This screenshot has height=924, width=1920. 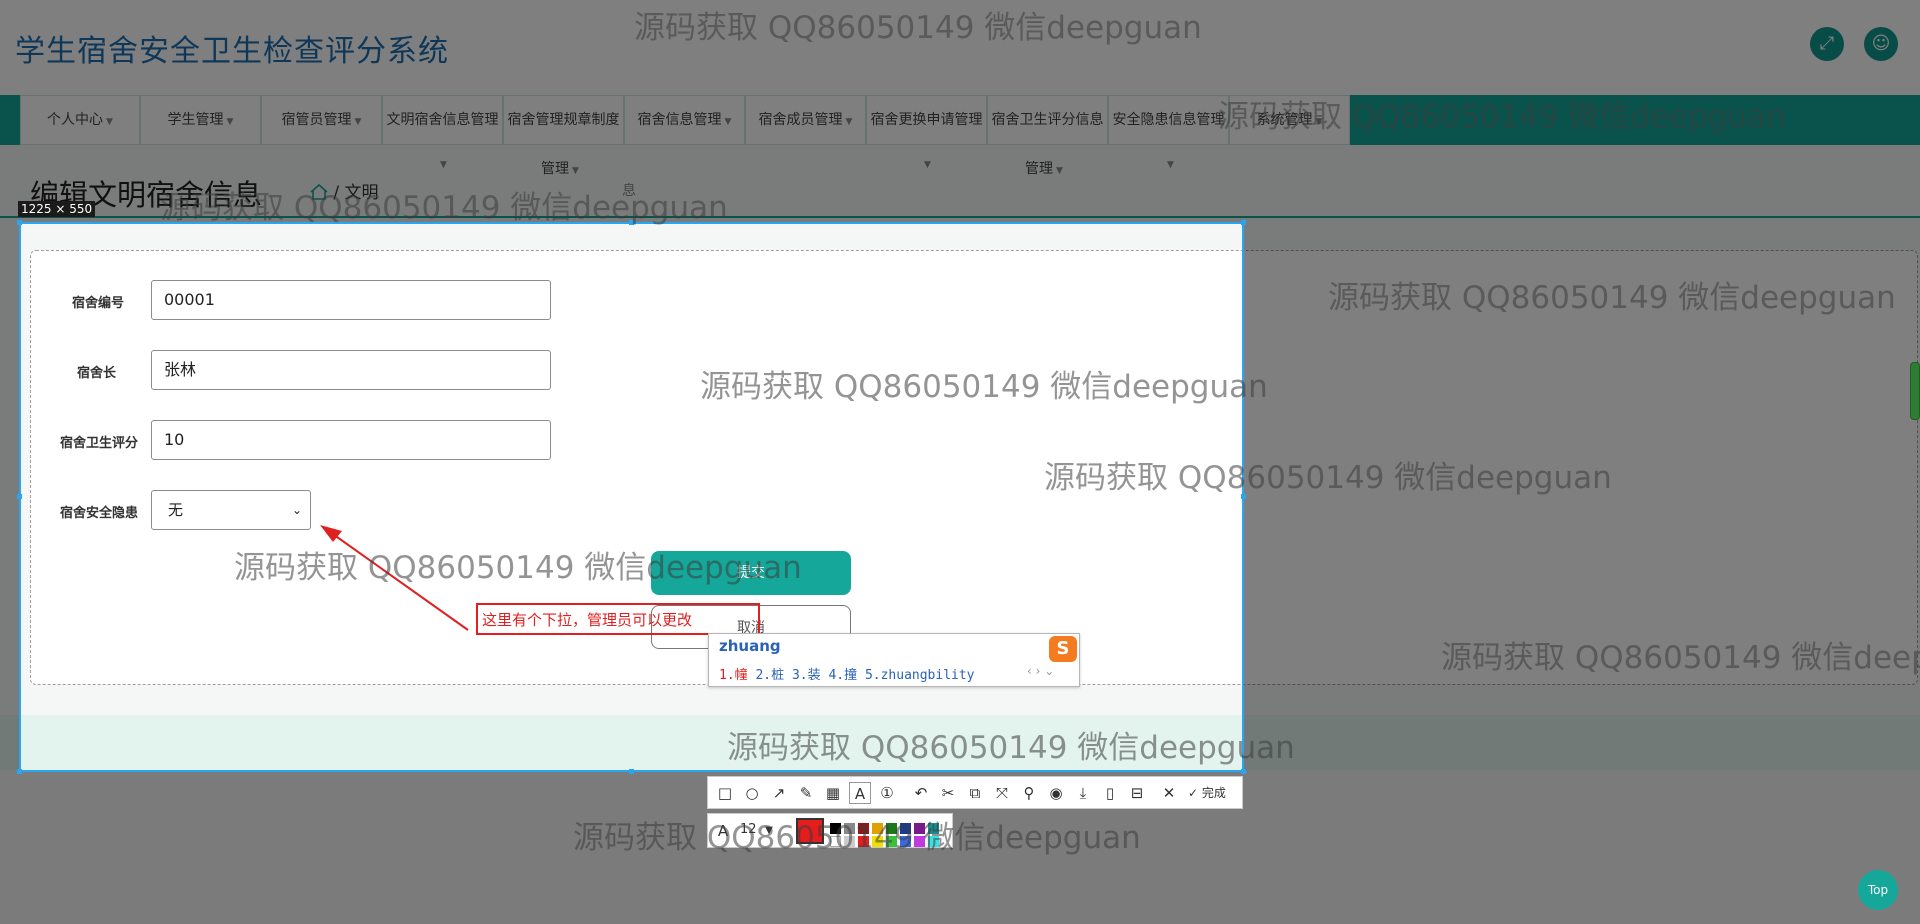 I want to click on annotation-text: 这里有个下拉，管理员可以更改, so click(x=587, y=620).